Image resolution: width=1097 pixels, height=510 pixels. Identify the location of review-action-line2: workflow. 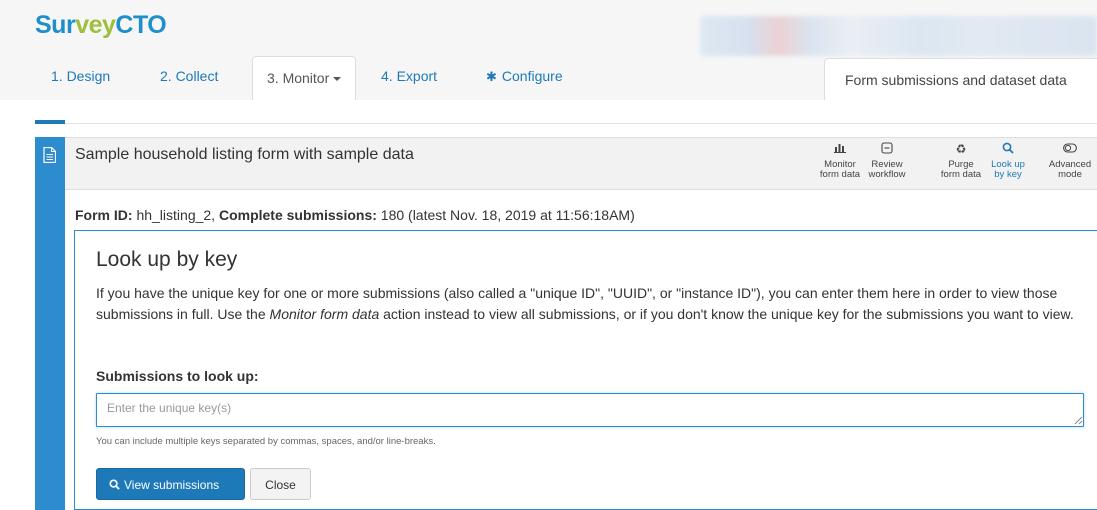
(887, 174).